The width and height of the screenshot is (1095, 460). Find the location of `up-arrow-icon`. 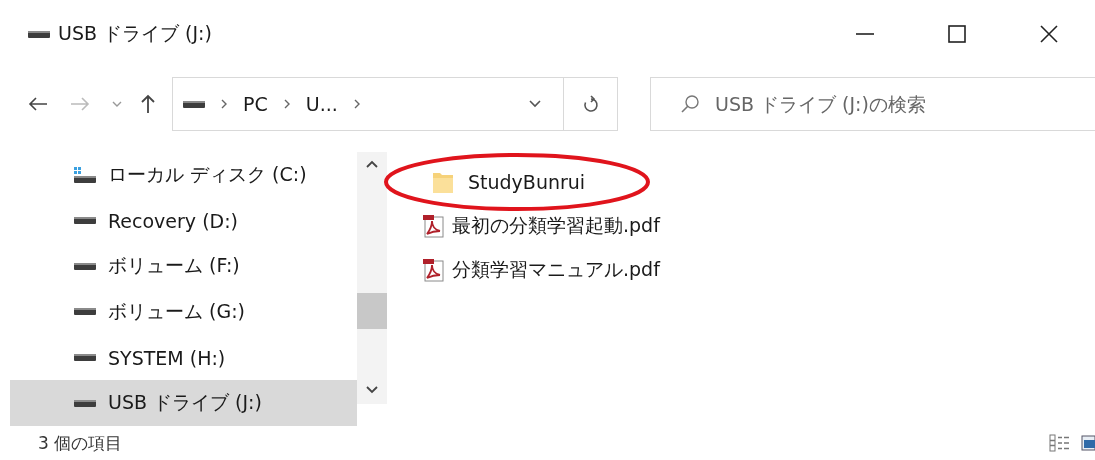

up-arrow-icon is located at coordinates (148, 104).